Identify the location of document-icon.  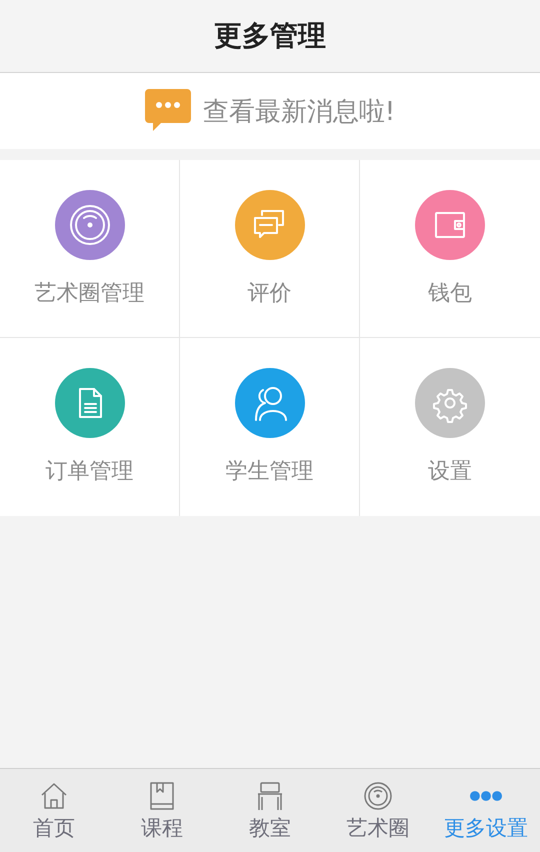
(89, 403).